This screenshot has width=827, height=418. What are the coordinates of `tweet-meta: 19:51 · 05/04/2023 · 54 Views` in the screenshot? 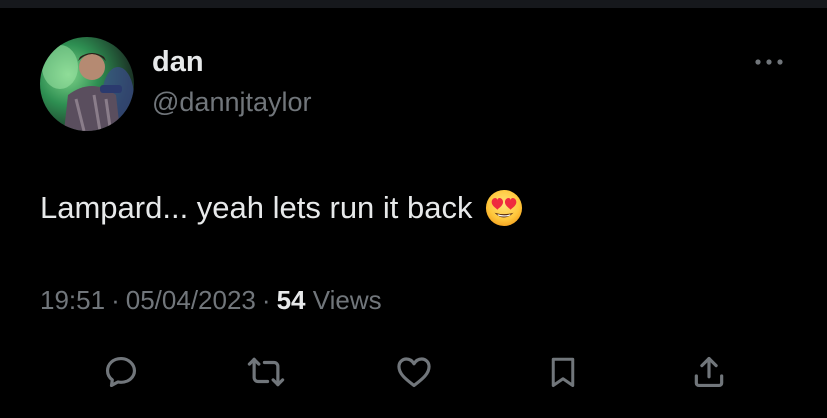 It's located at (211, 300).